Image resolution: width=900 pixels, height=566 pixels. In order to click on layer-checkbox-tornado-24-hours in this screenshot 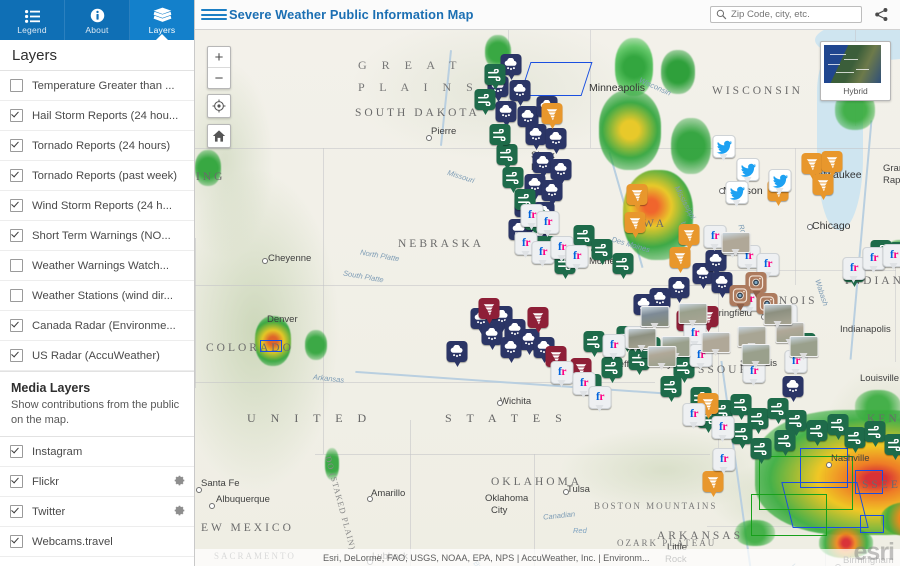, I will do `click(16, 145)`.